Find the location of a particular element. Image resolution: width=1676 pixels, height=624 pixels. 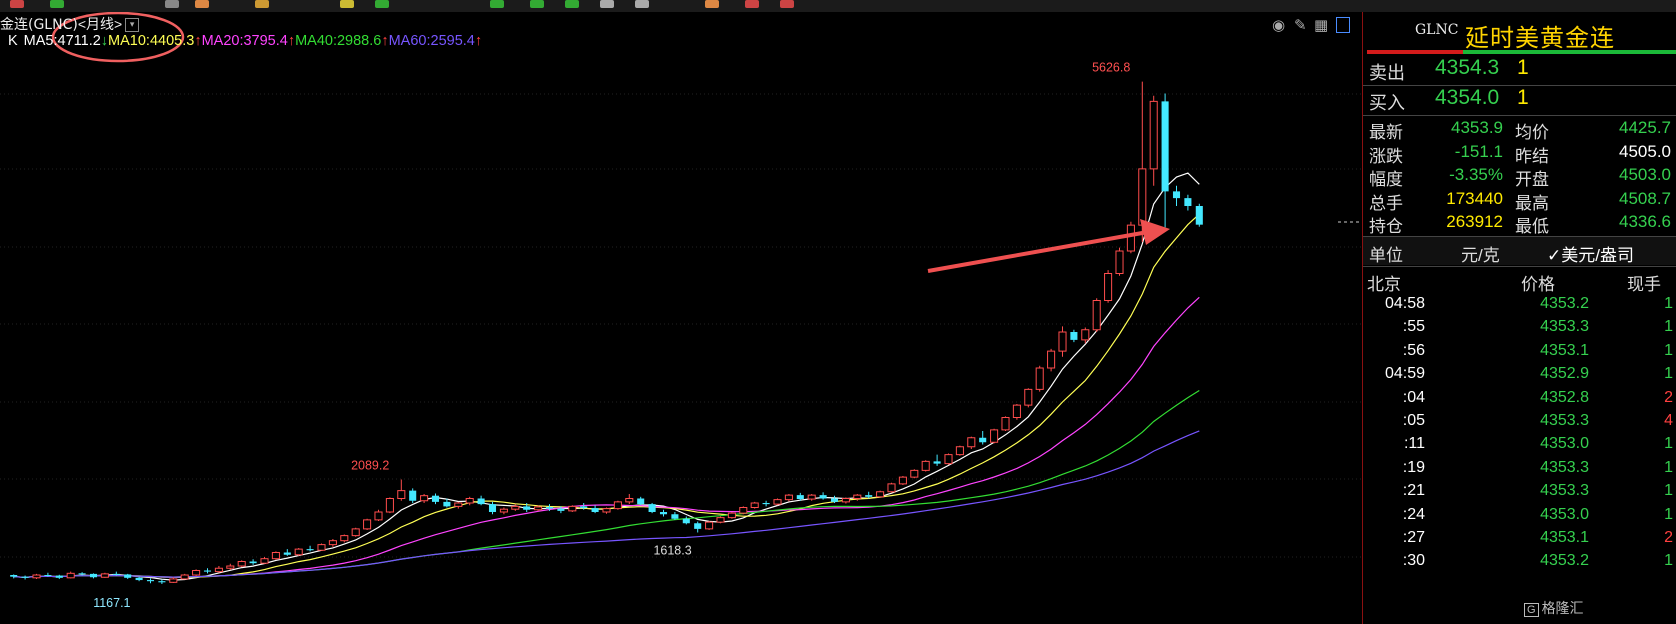

ticks-header-time: 北京 is located at coordinates (1384, 284).